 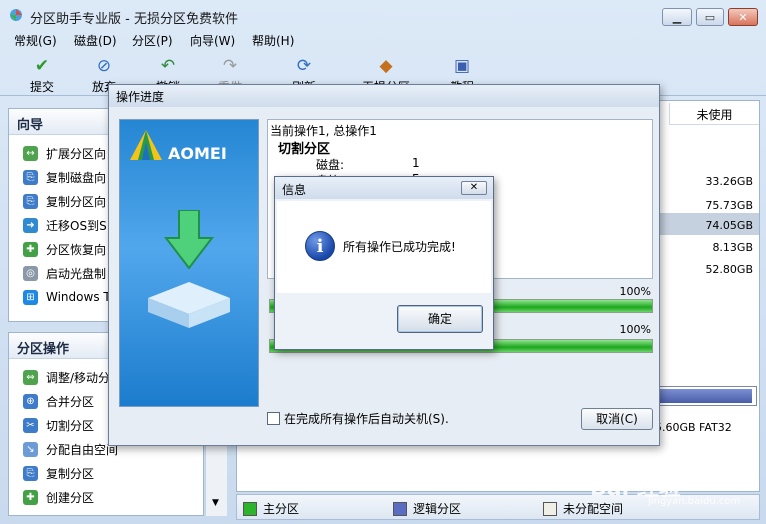 What do you see at coordinates (304, 66) in the screenshot?
I see `refresh-icon: ⟳` at bounding box center [304, 66].